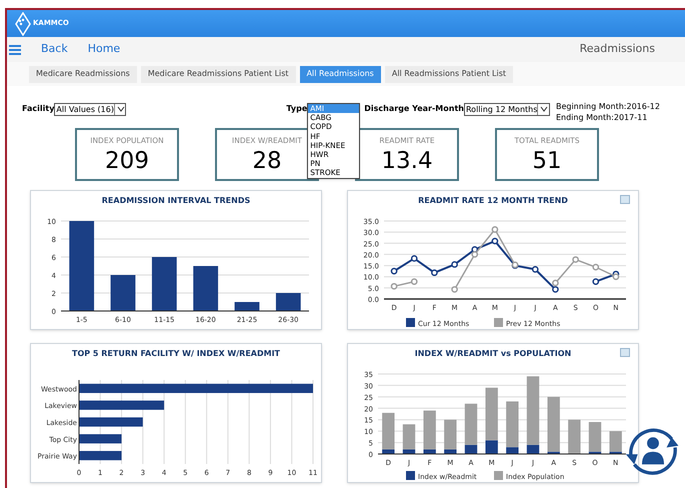 This screenshot has height=488, width=685. What do you see at coordinates (127, 161) in the screenshot?
I see `kpi-value: 209` at bounding box center [127, 161].